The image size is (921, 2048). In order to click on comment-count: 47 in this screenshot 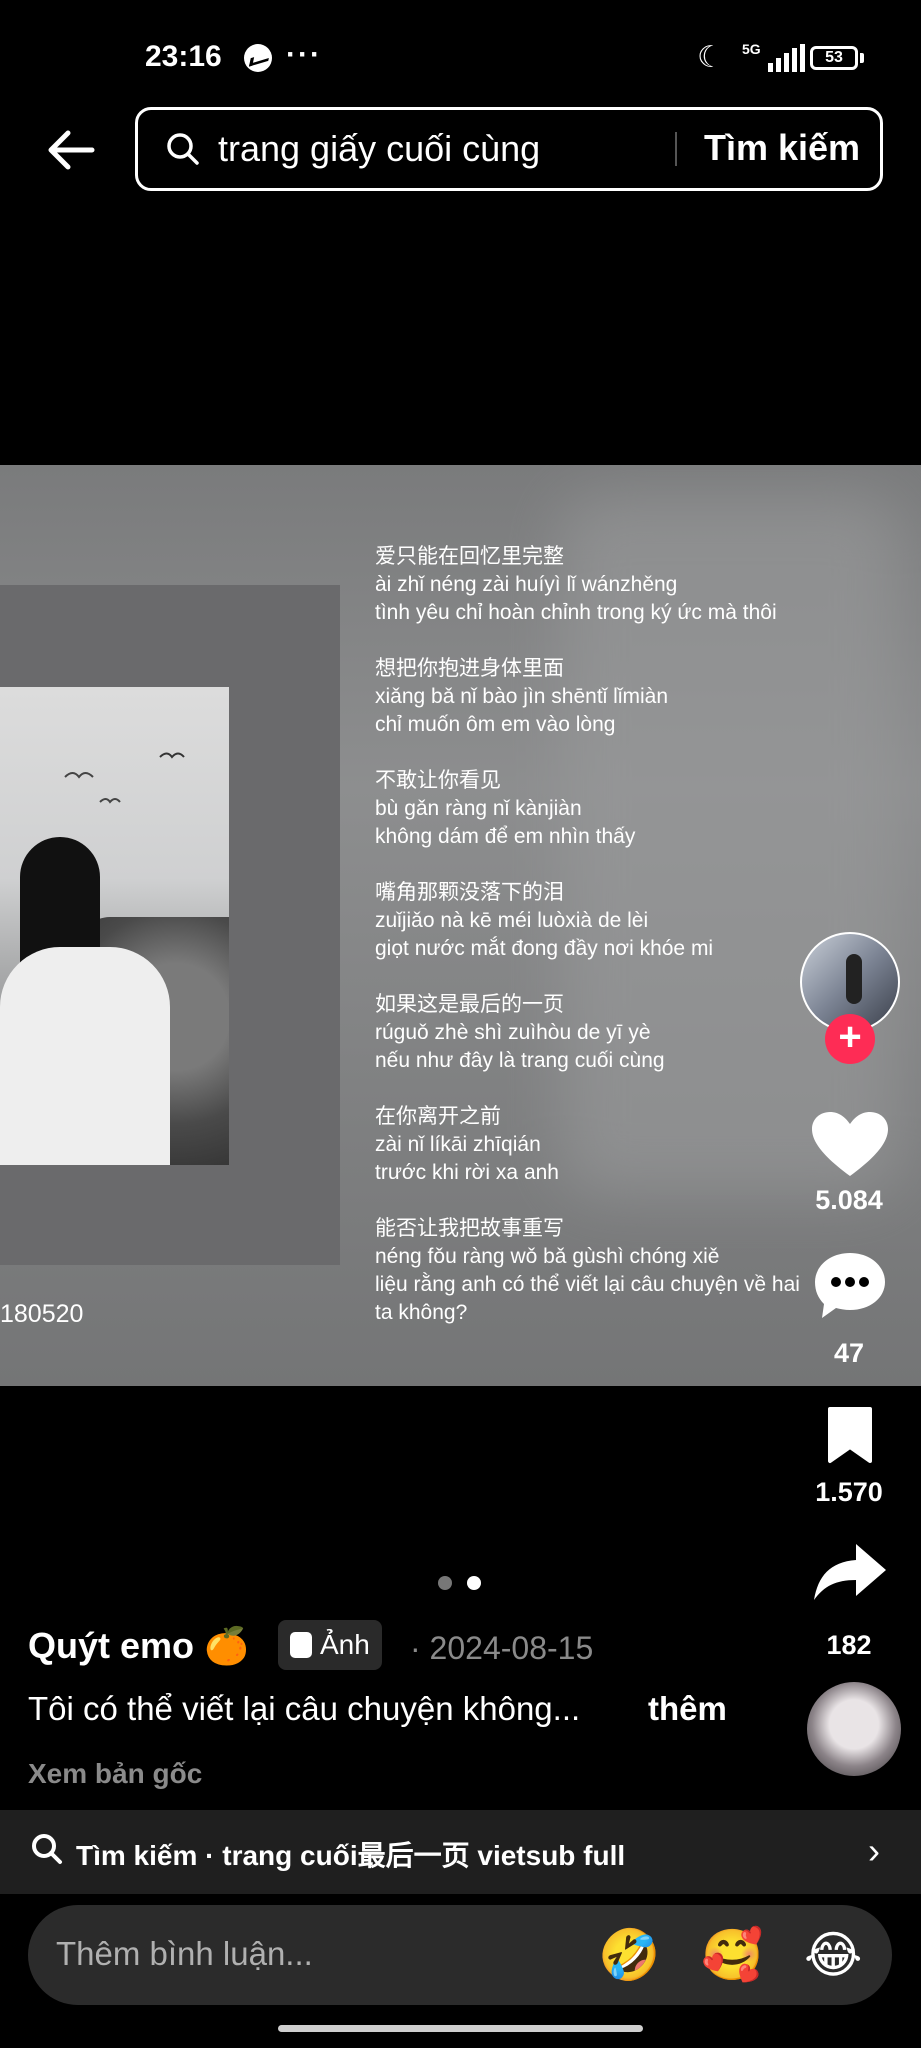, I will do `click(849, 1353)`.